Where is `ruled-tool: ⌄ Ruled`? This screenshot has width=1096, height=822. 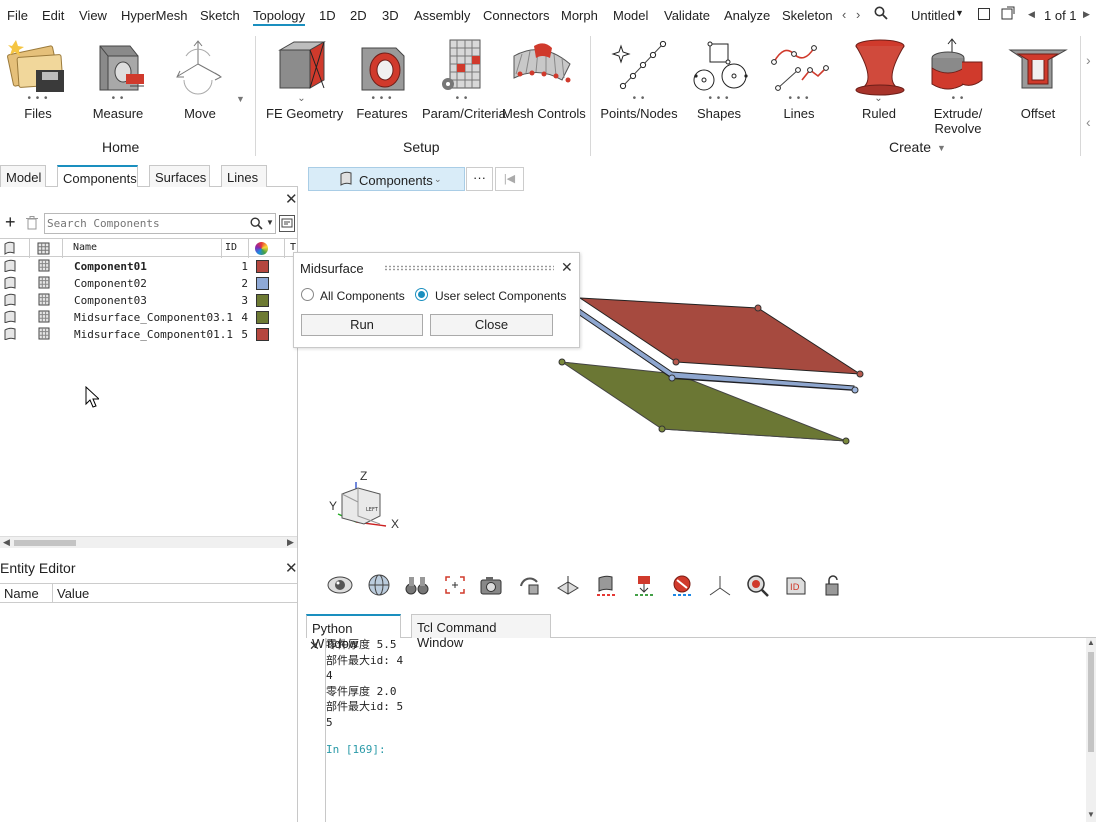 ruled-tool: ⌄ Ruled is located at coordinates (879, 78).